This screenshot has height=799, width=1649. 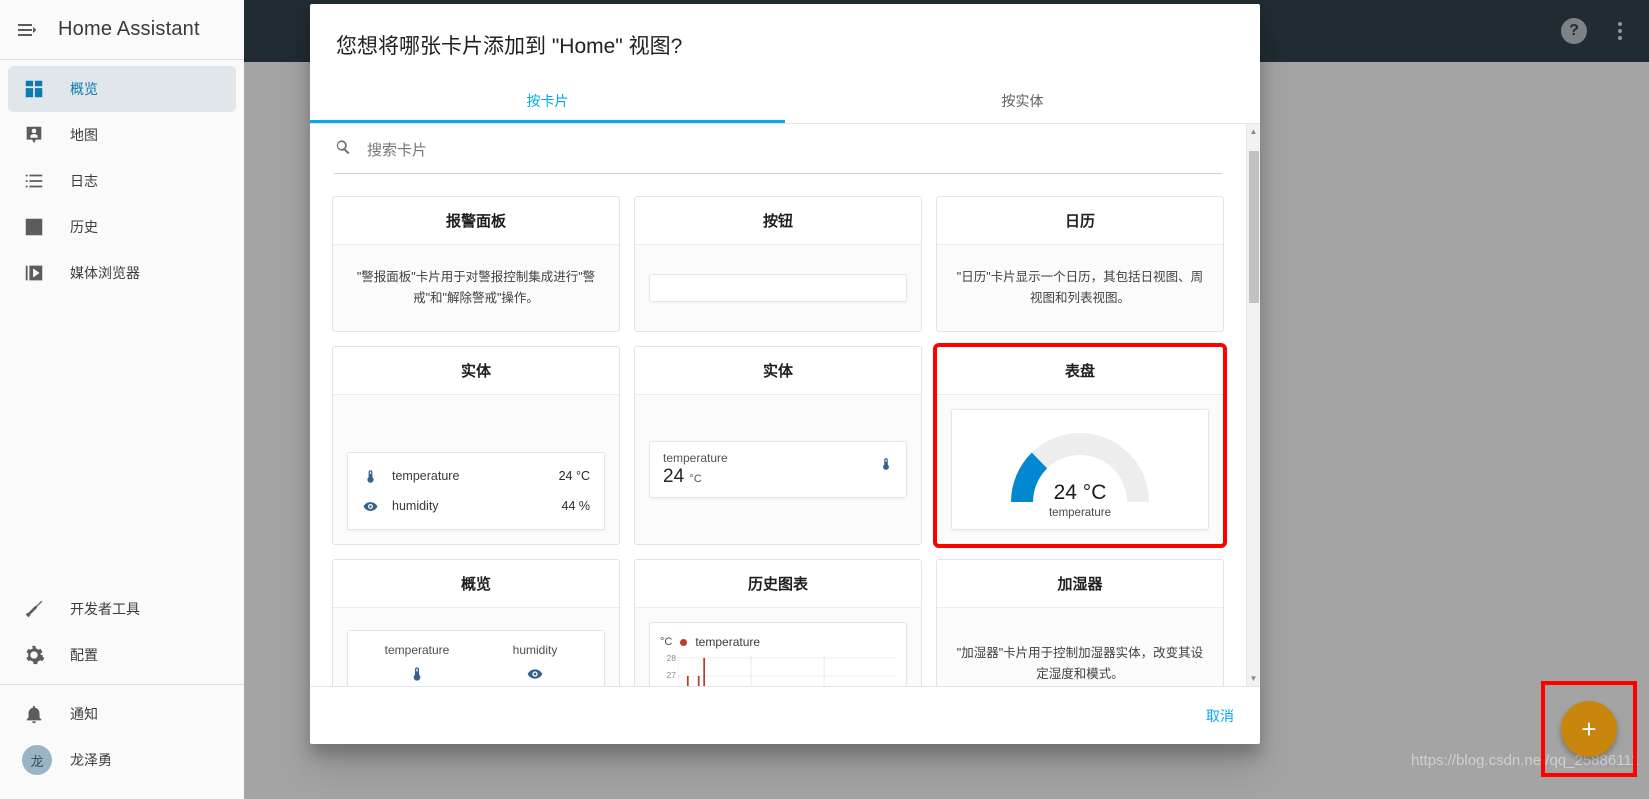 What do you see at coordinates (122, 135) in the screenshot?
I see `sidebar-item-map: 地图` at bounding box center [122, 135].